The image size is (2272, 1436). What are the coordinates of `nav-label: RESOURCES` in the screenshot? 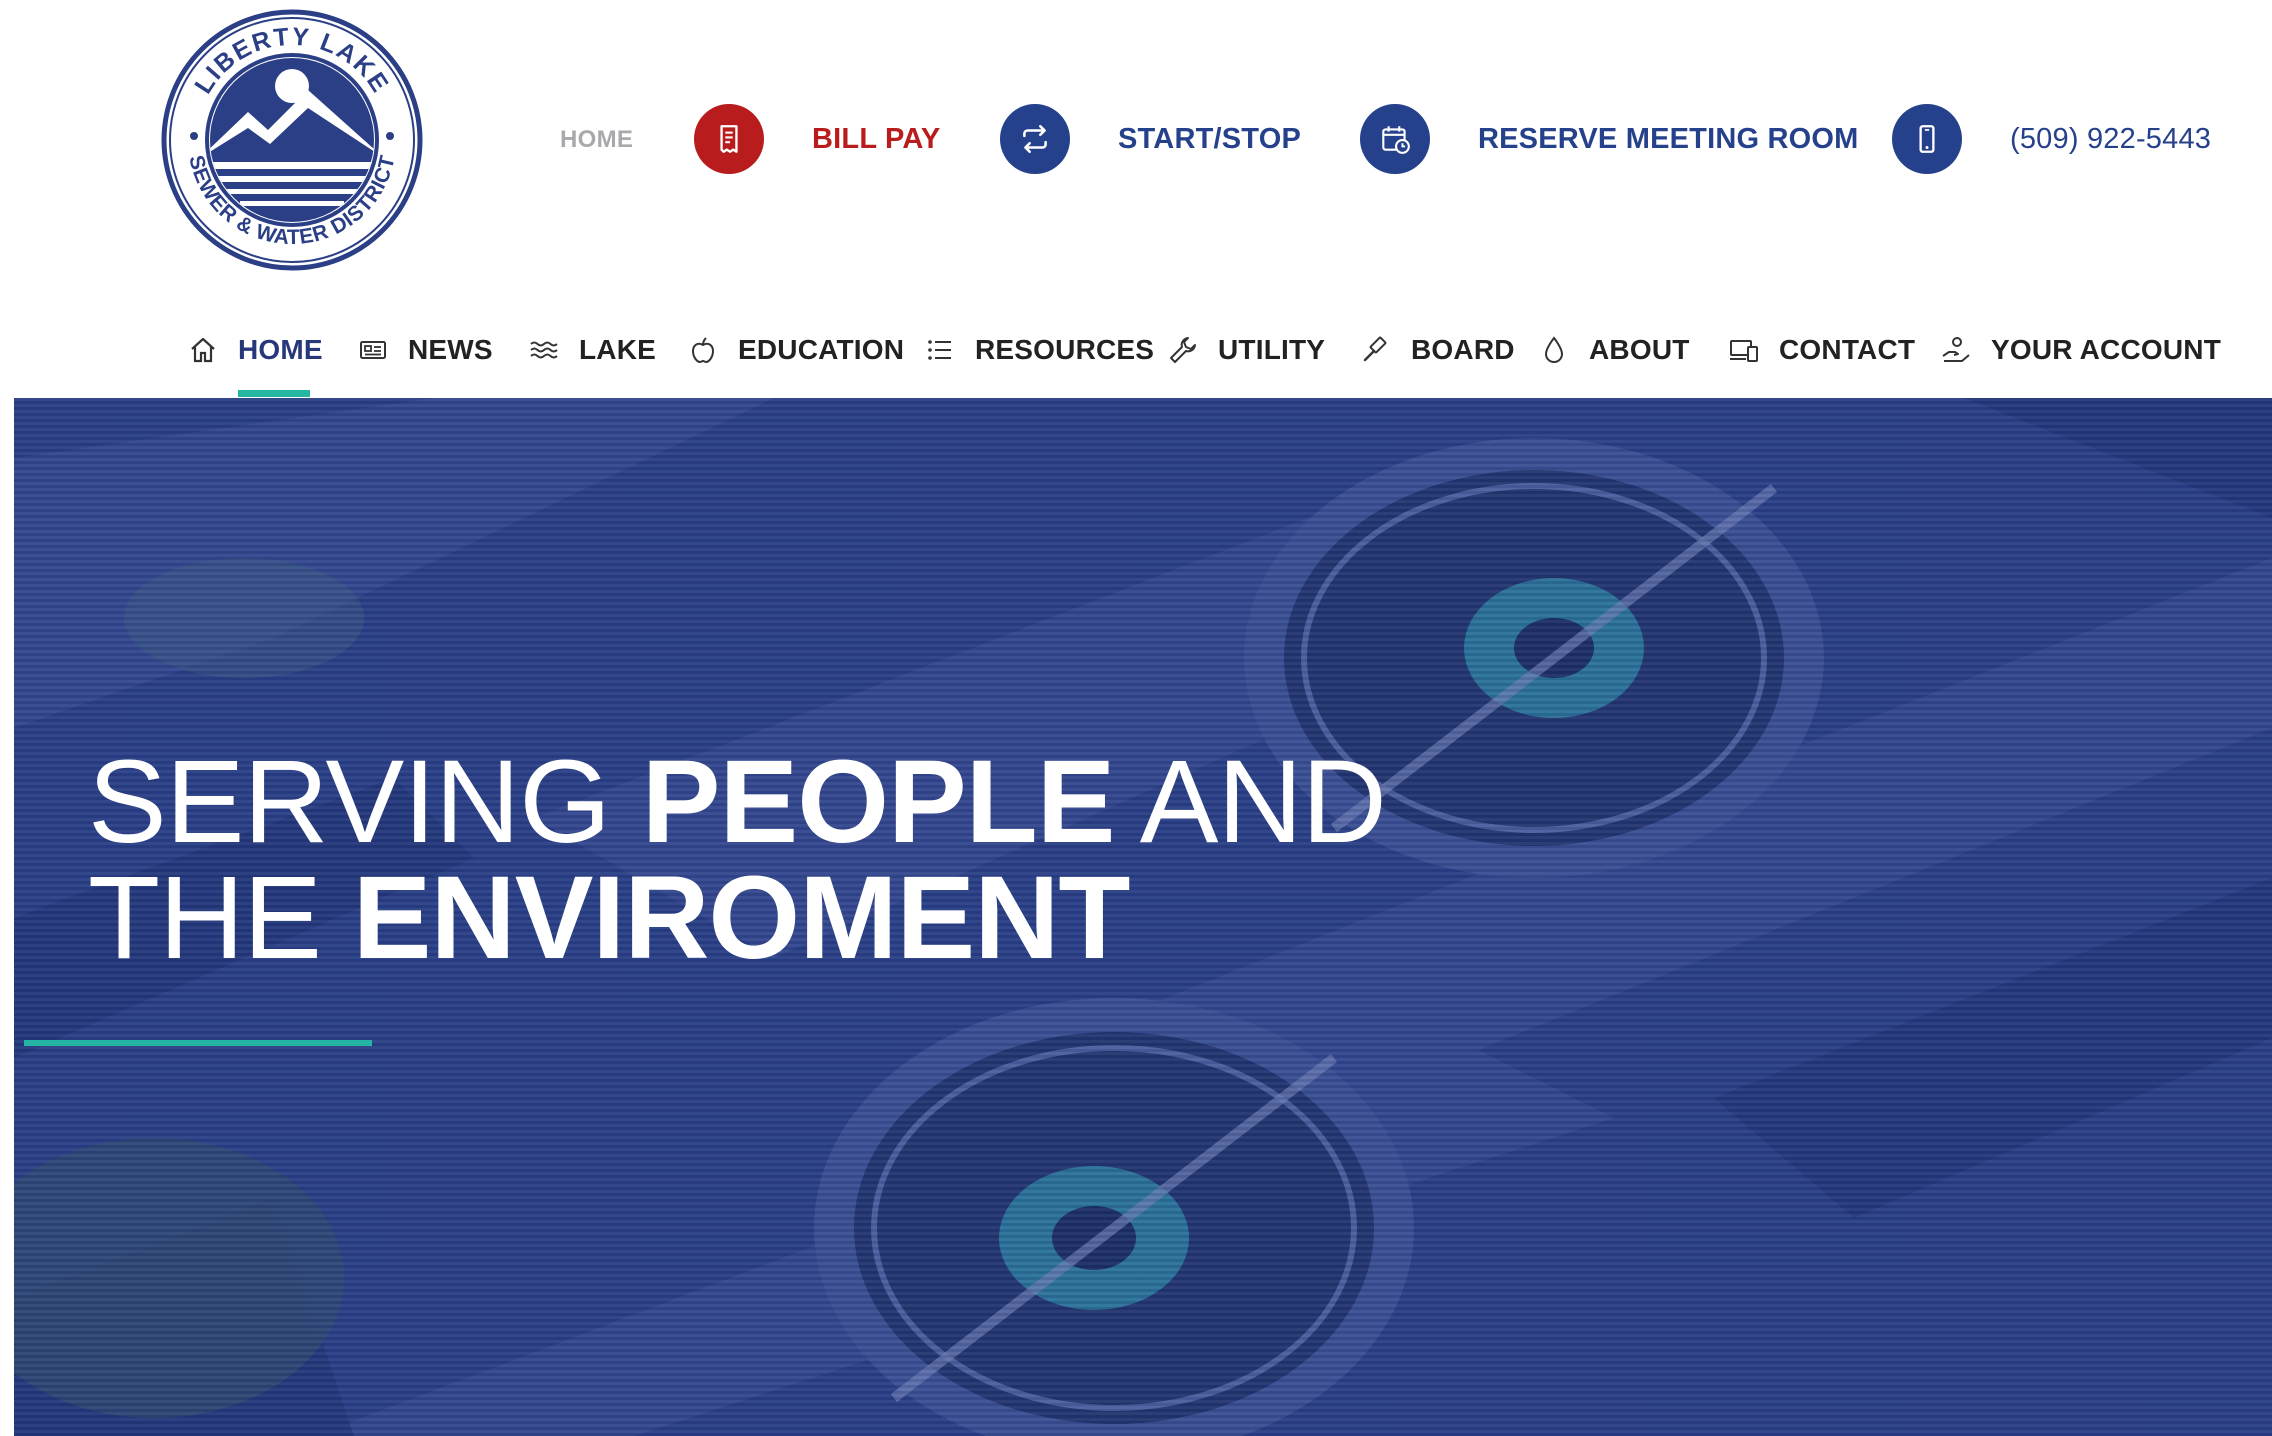 It's located at (1065, 349).